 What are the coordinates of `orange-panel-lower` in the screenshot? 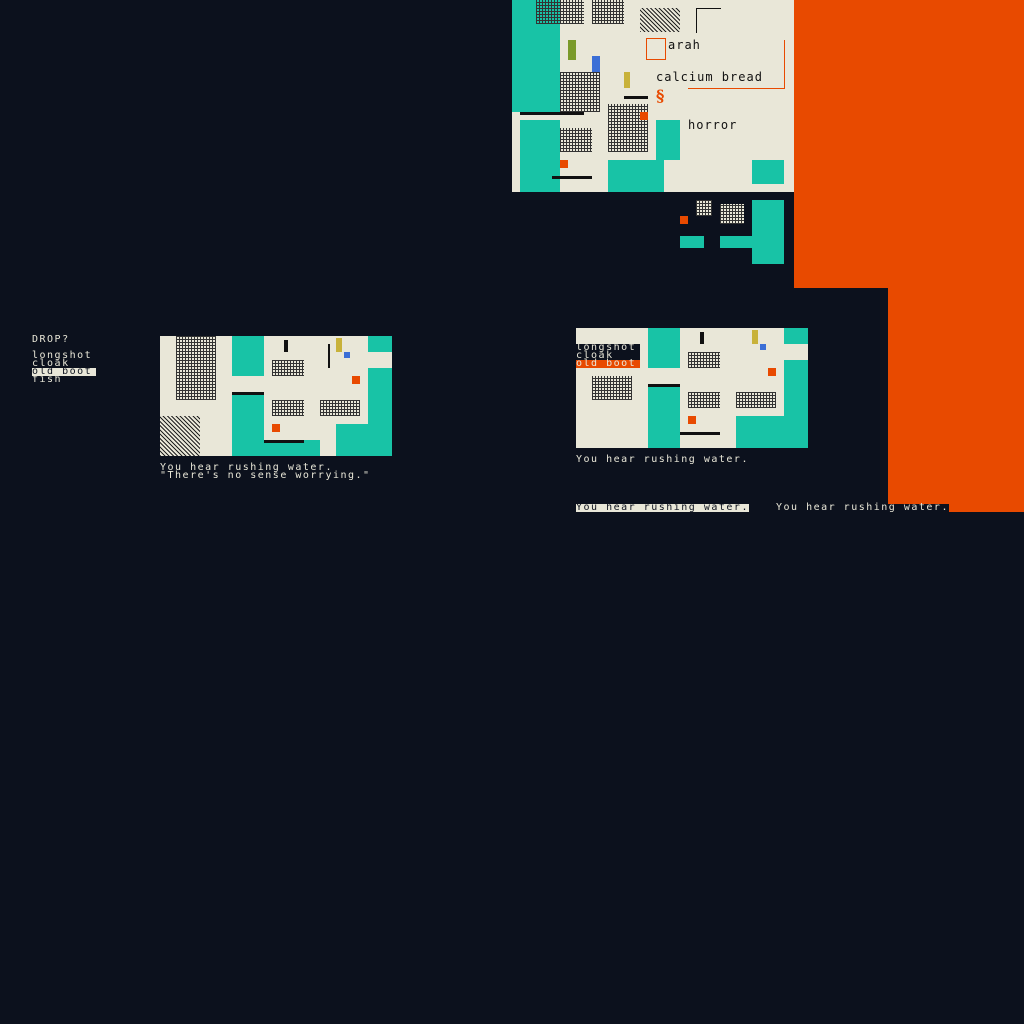 It's located at (956, 400).